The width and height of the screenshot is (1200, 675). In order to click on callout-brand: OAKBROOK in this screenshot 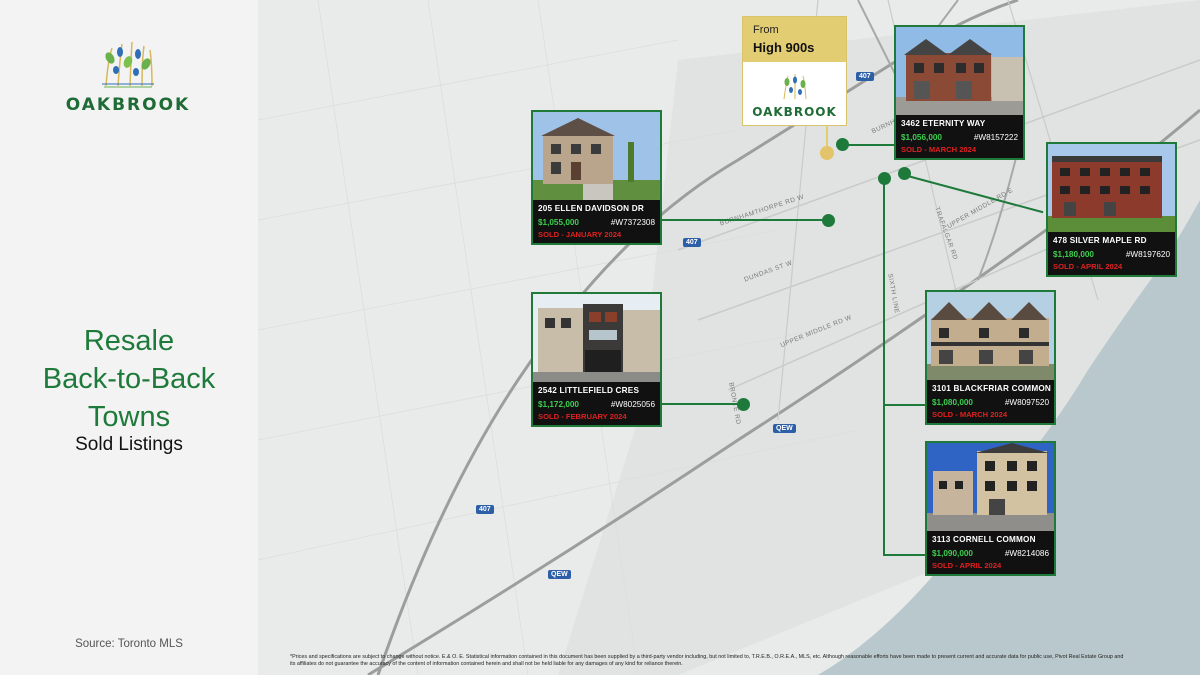, I will do `click(794, 112)`.